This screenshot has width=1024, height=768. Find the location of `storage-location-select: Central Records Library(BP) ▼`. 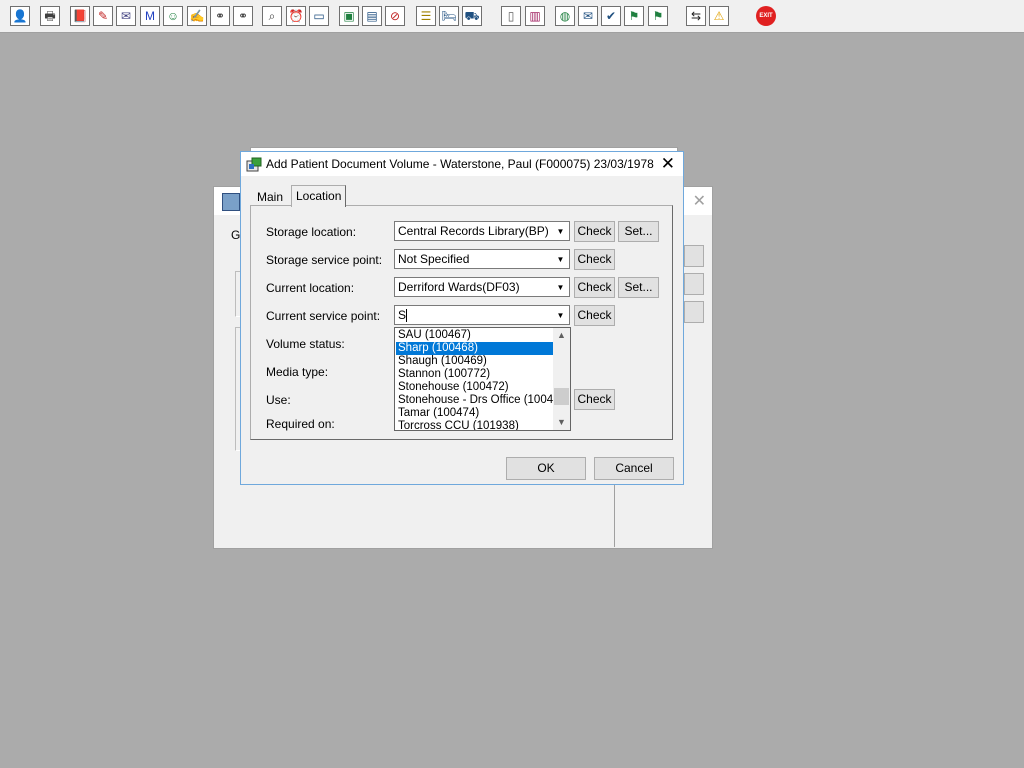

storage-location-select: Central Records Library(BP) ▼ is located at coordinates (482, 231).